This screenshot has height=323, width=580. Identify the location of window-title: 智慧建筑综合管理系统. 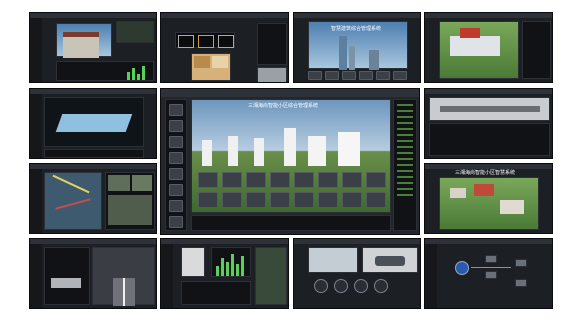
(356, 29).